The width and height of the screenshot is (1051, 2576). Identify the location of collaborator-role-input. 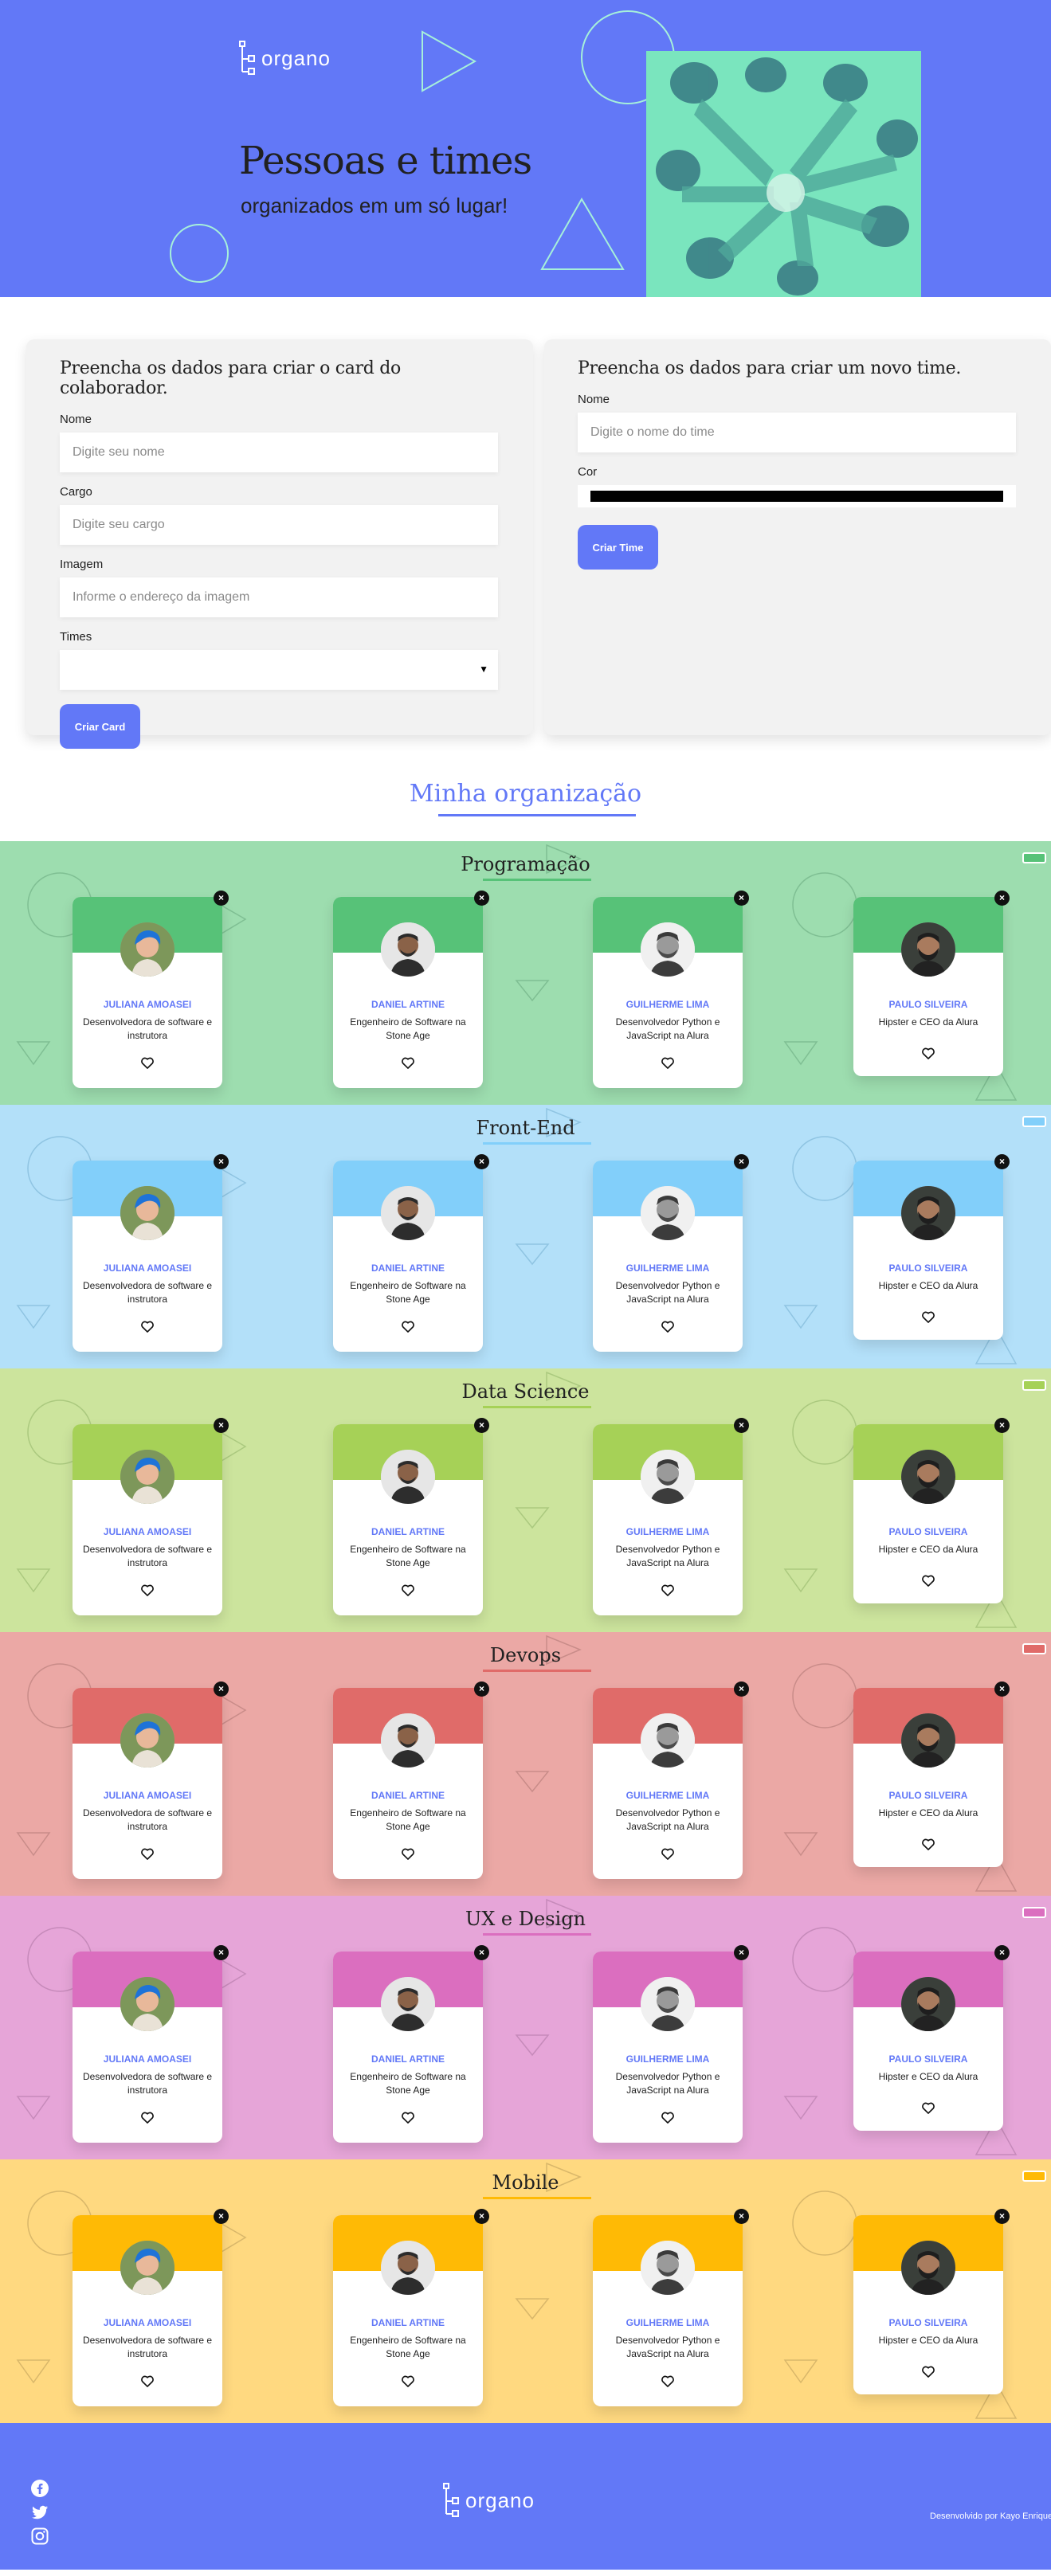
(279, 525).